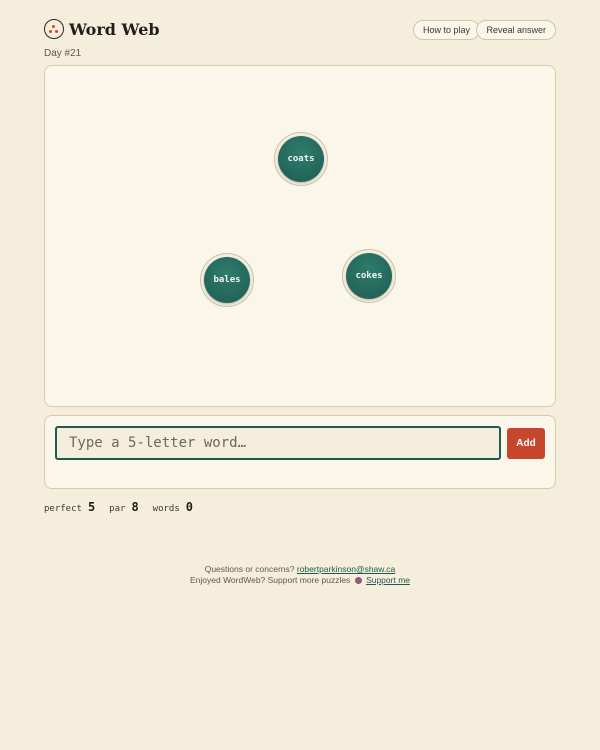 The width and height of the screenshot is (600, 750). I want to click on word-node: bales, so click(227, 280).